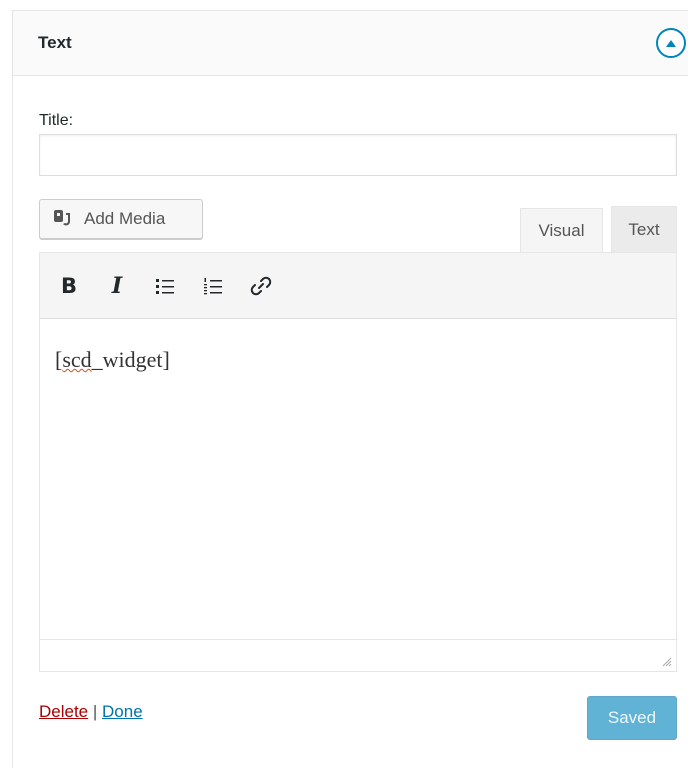 This screenshot has width=688, height=768. What do you see at coordinates (56, 120) in the screenshot?
I see `title-label: Title:` at bounding box center [56, 120].